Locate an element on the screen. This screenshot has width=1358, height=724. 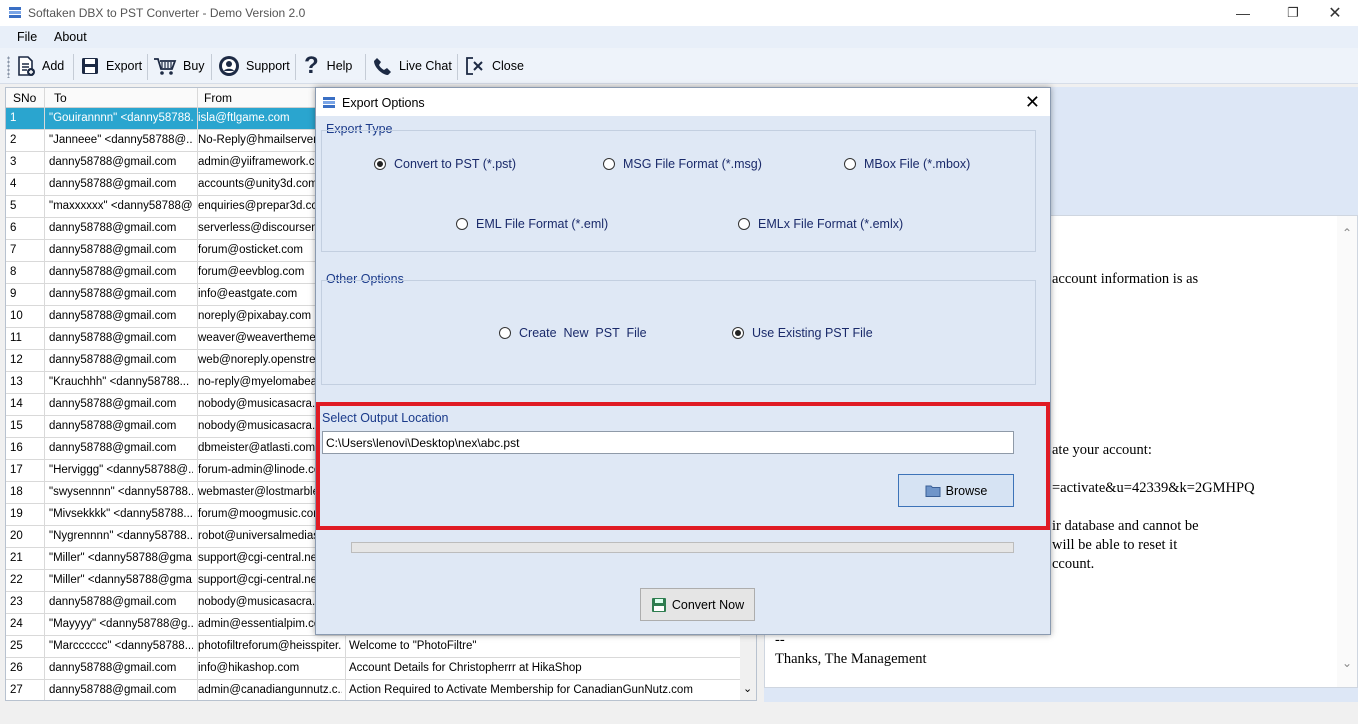
cell-sno: 12 is located at coordinates (16, 360).